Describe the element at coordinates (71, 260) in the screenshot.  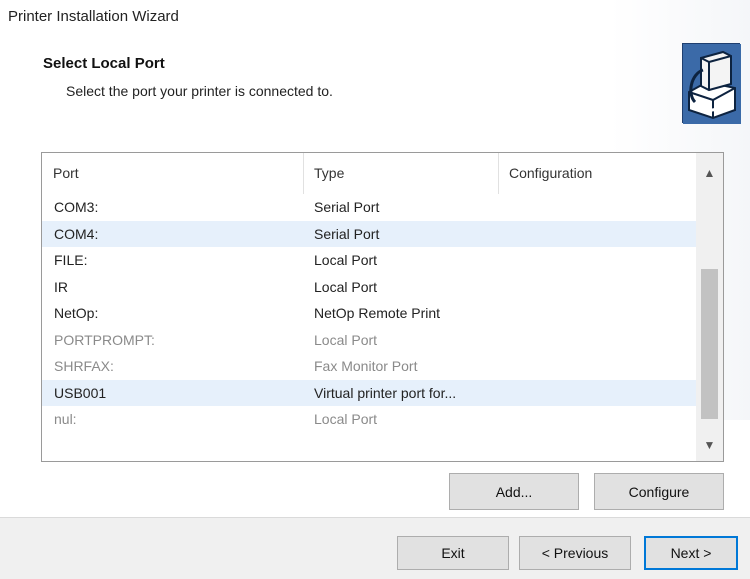
I see `port-name-cell: FILE:` at that location.